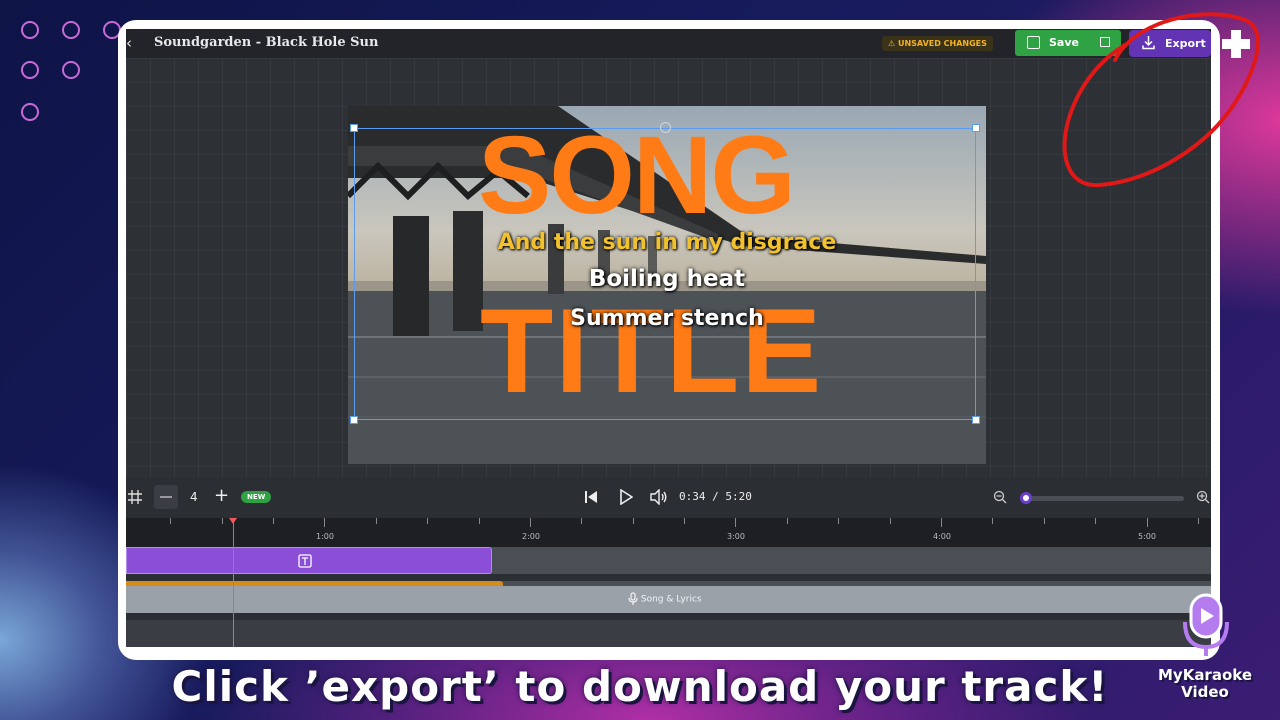 The height and width of the screenshot is (720, 1280). I want to click on skip-to-start-icon, so click(591, 497).